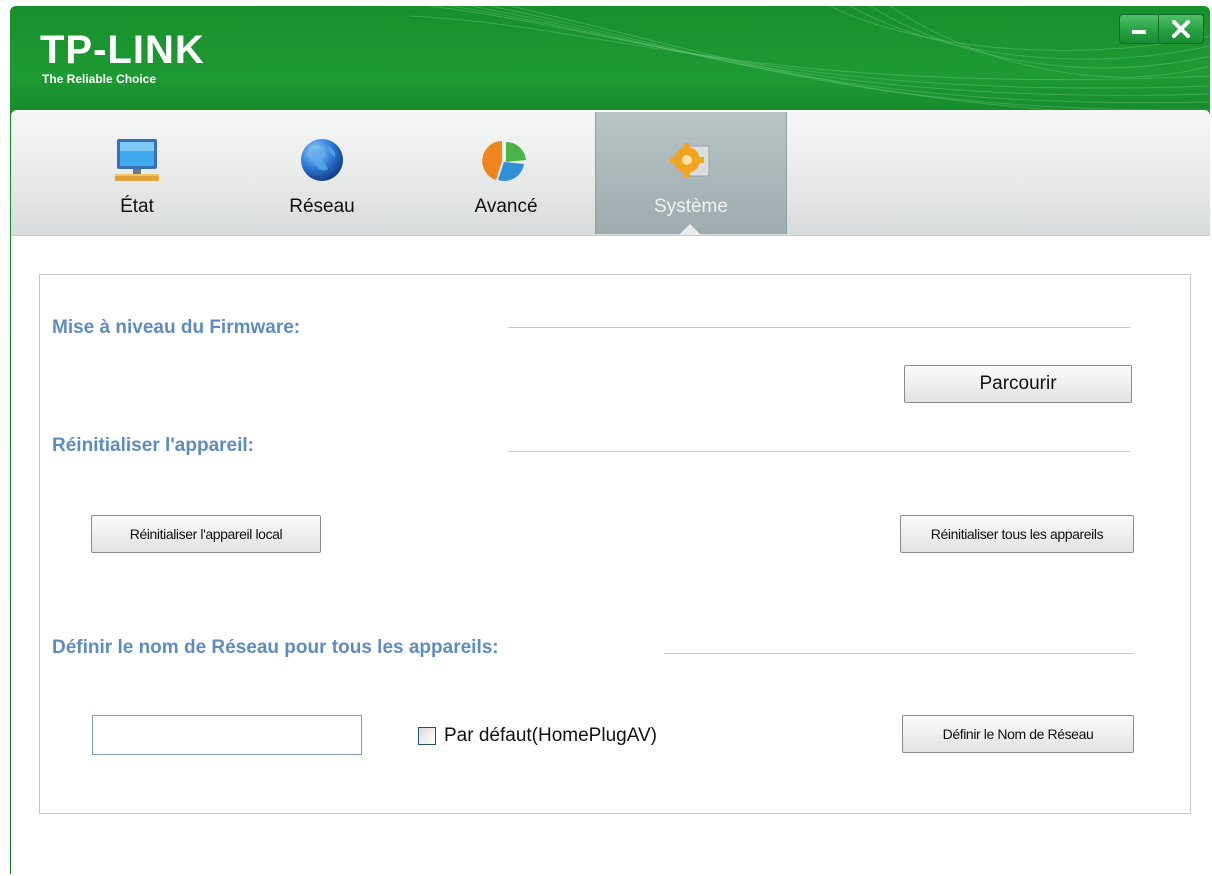 The height and width of the screenshot is (876, 1212). What do you see at coordinates (690, 160) in the screenshot?
I see `gear-icon` at bounding box center [690, 160].